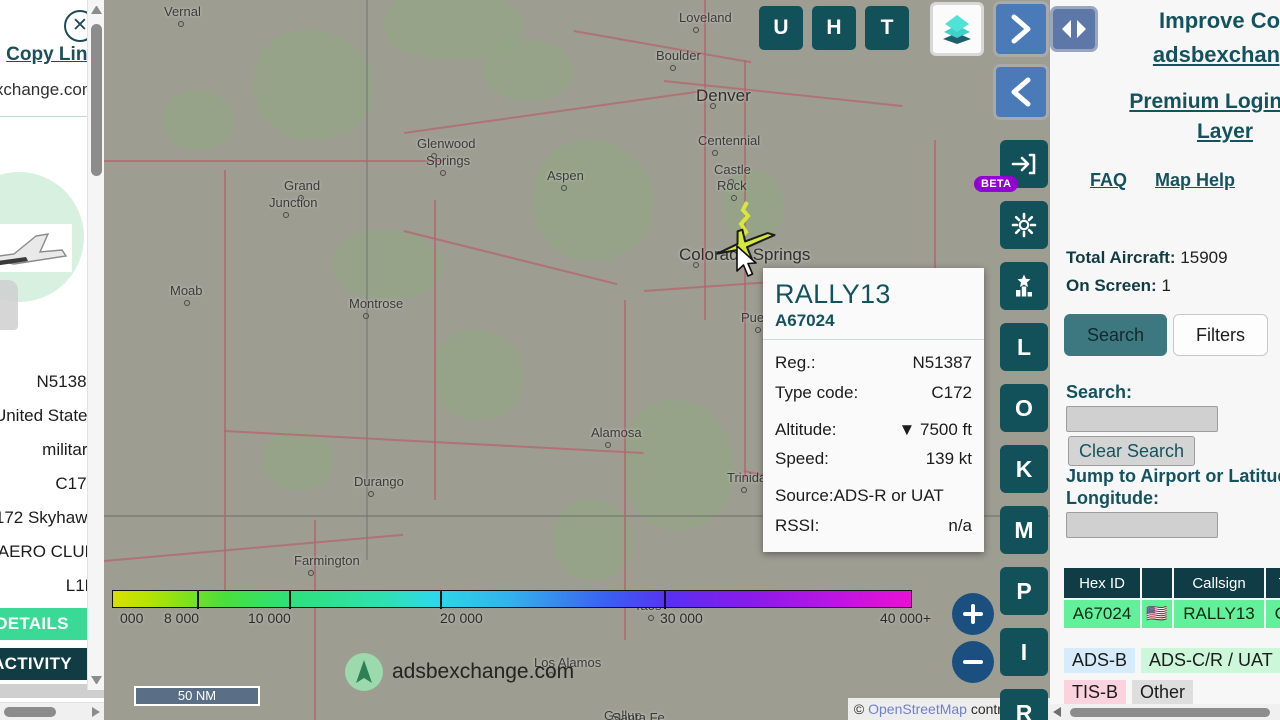 The width and height of the screenshot is (1280, 720). What do you see at coordinates (96, 9) in the screenshot?
I see `scroll-up-arrow-icon` at bounding box center [96, 9].